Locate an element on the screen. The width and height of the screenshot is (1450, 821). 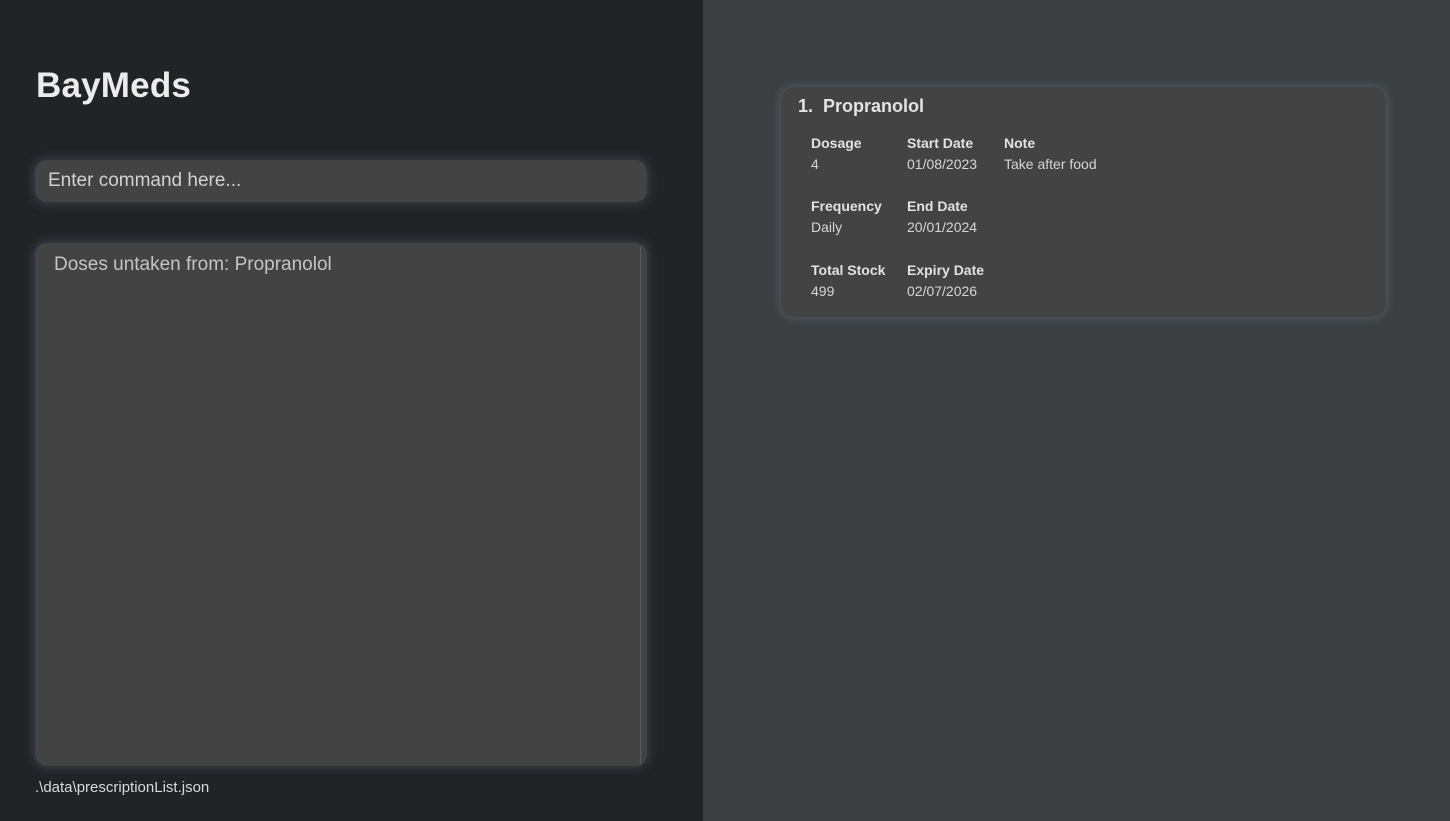
result-message: Doses untaken from: Propranolol is located at coordinates (193, 264).